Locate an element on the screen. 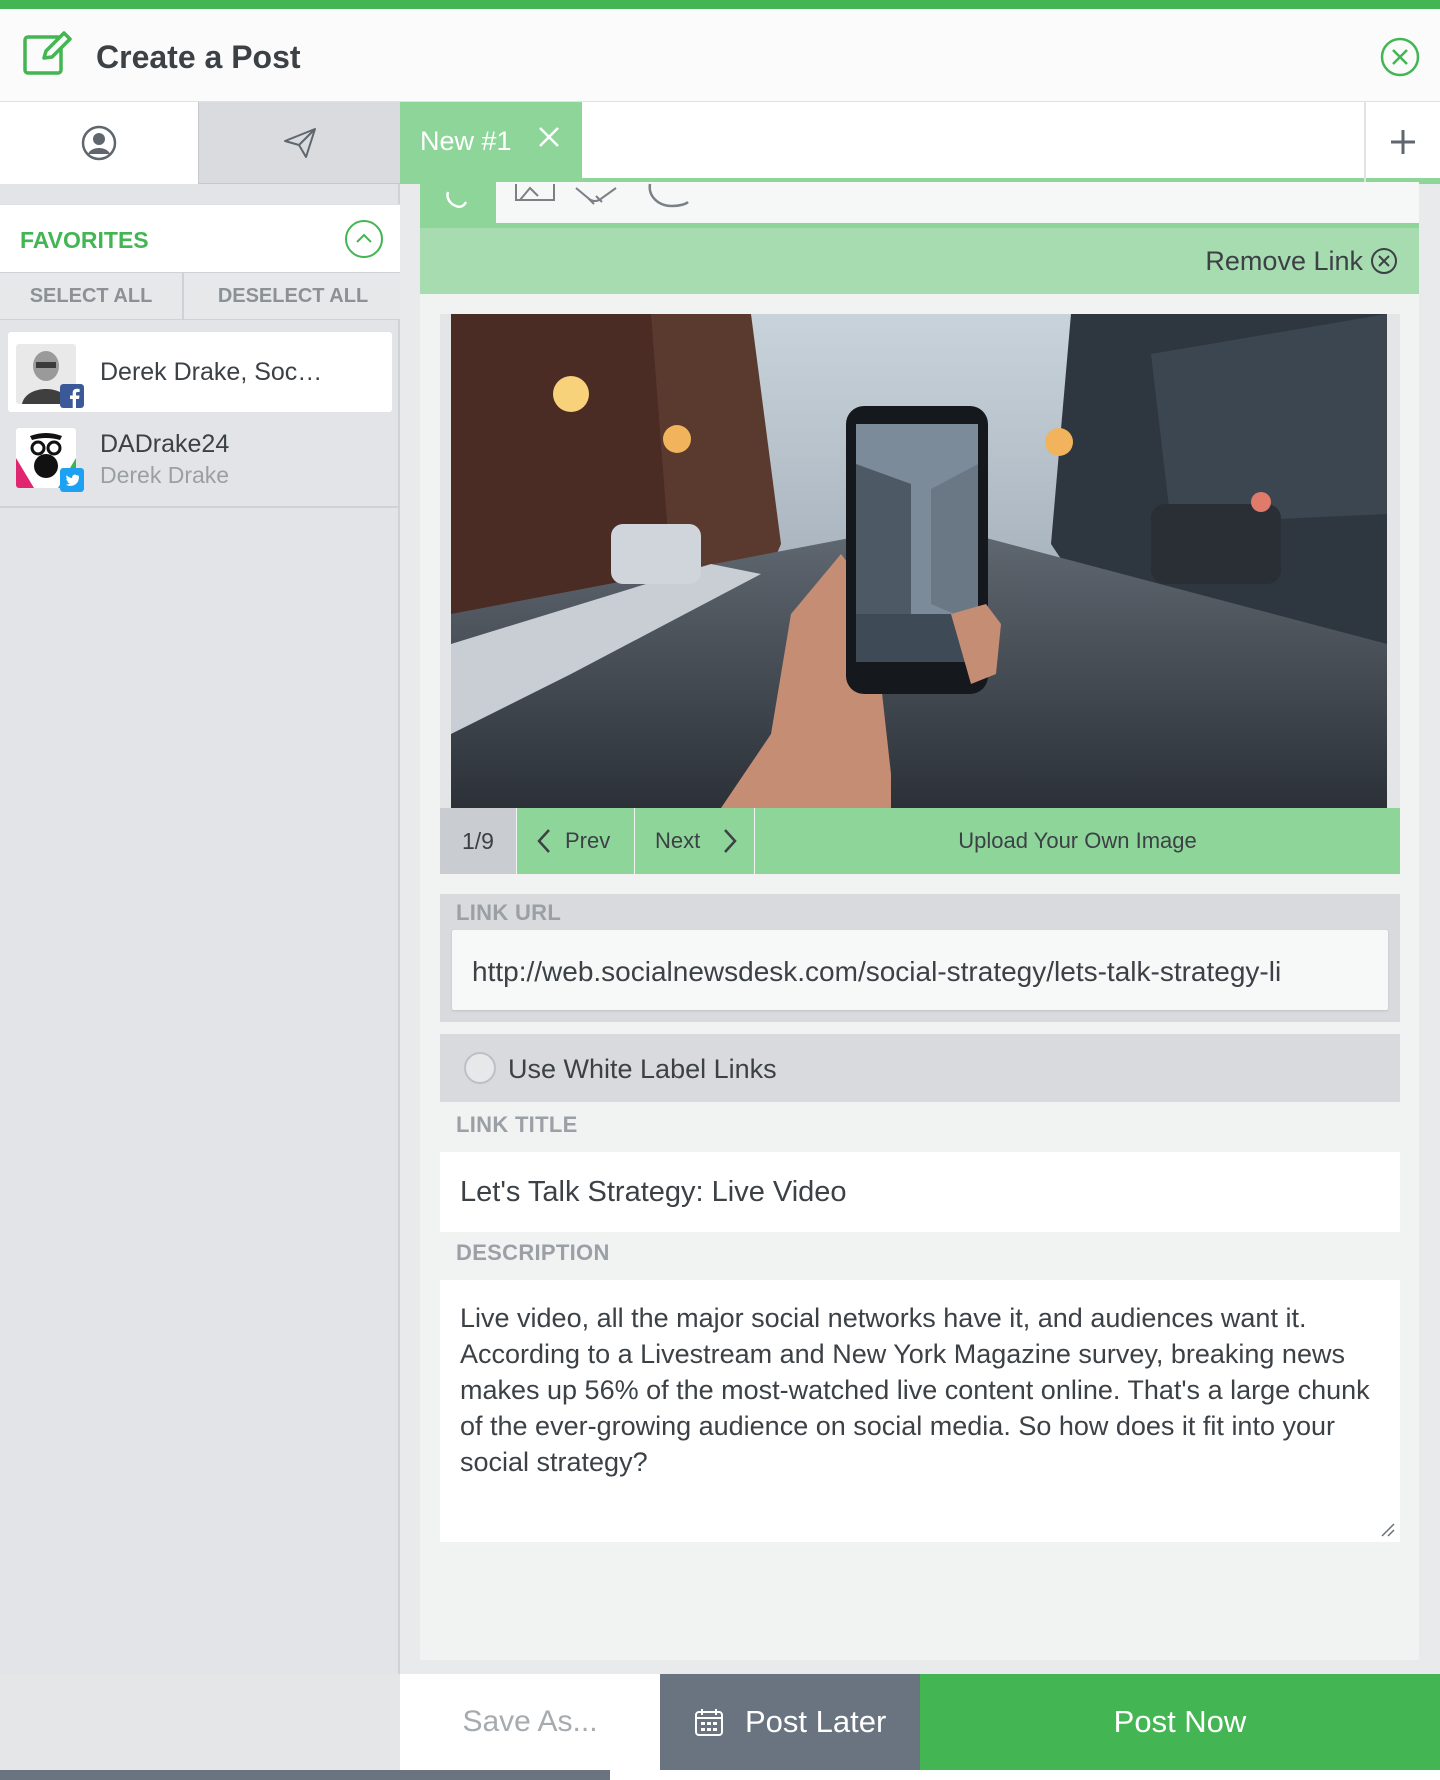 Image resolution: width=1440 pixels, height=1780 pixels. chevron-right-icon is located at coordinates (730, 841).